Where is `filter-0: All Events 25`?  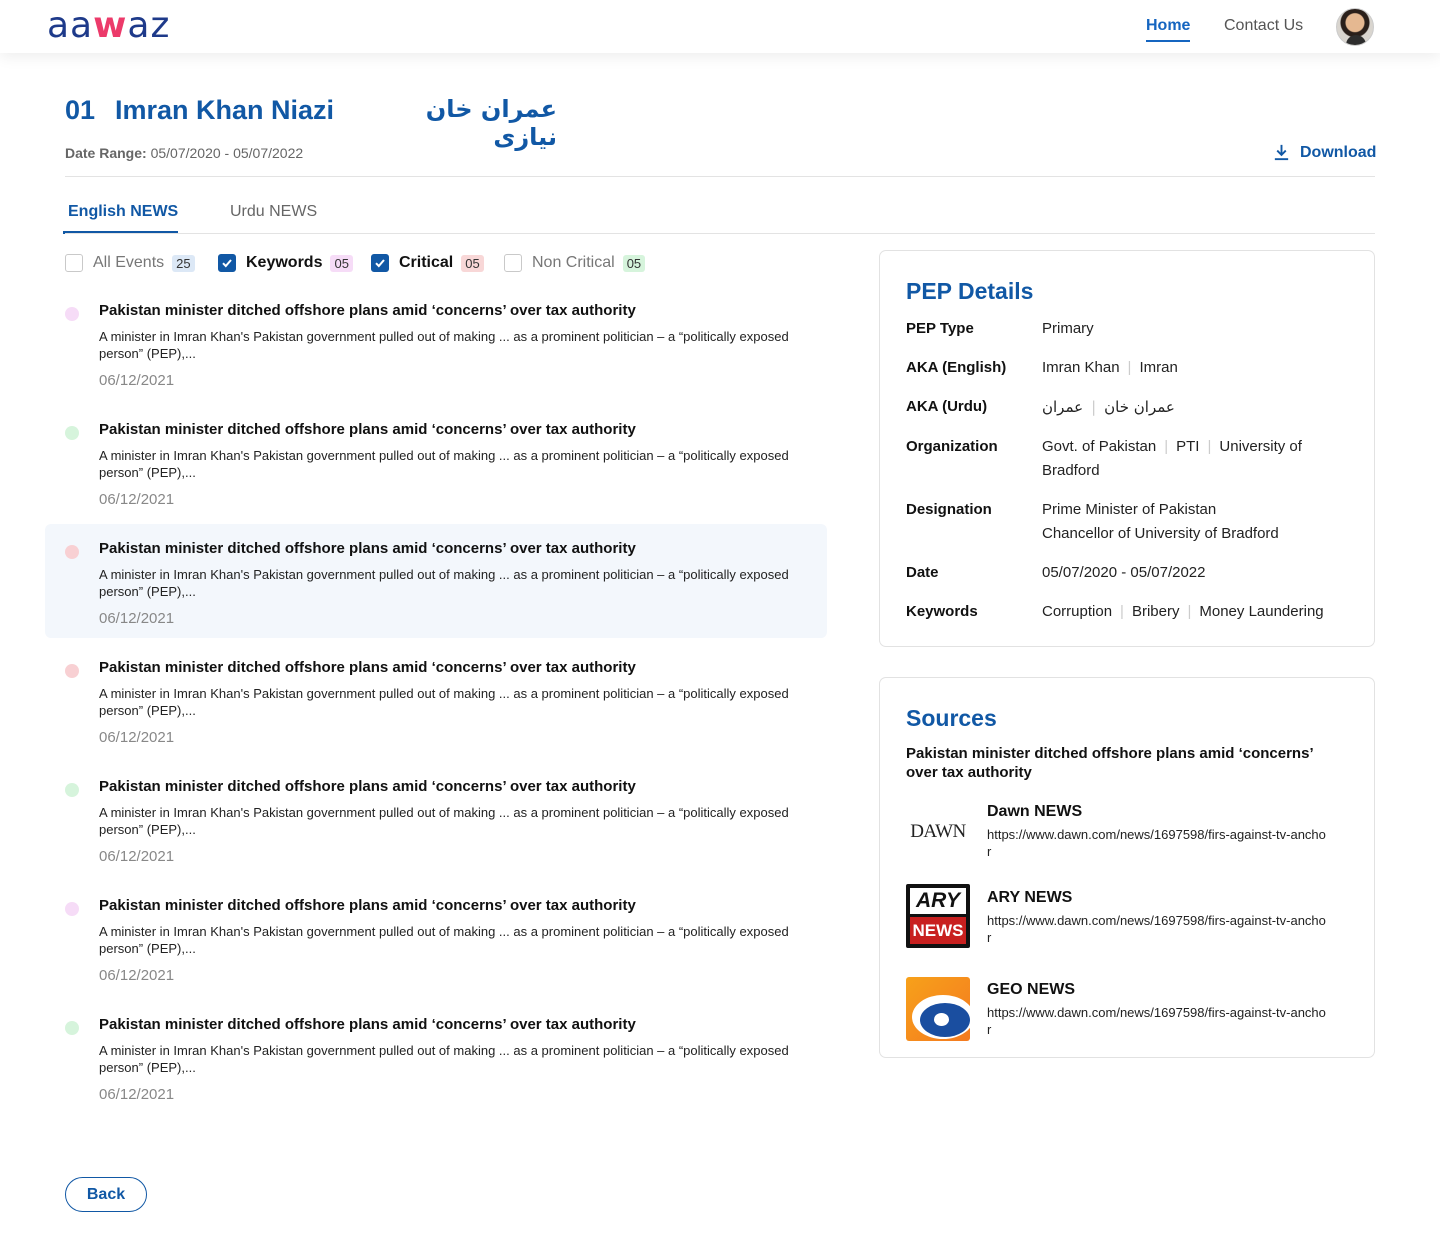
filter-0: All Events 25 is located at coordinates (130, 263).